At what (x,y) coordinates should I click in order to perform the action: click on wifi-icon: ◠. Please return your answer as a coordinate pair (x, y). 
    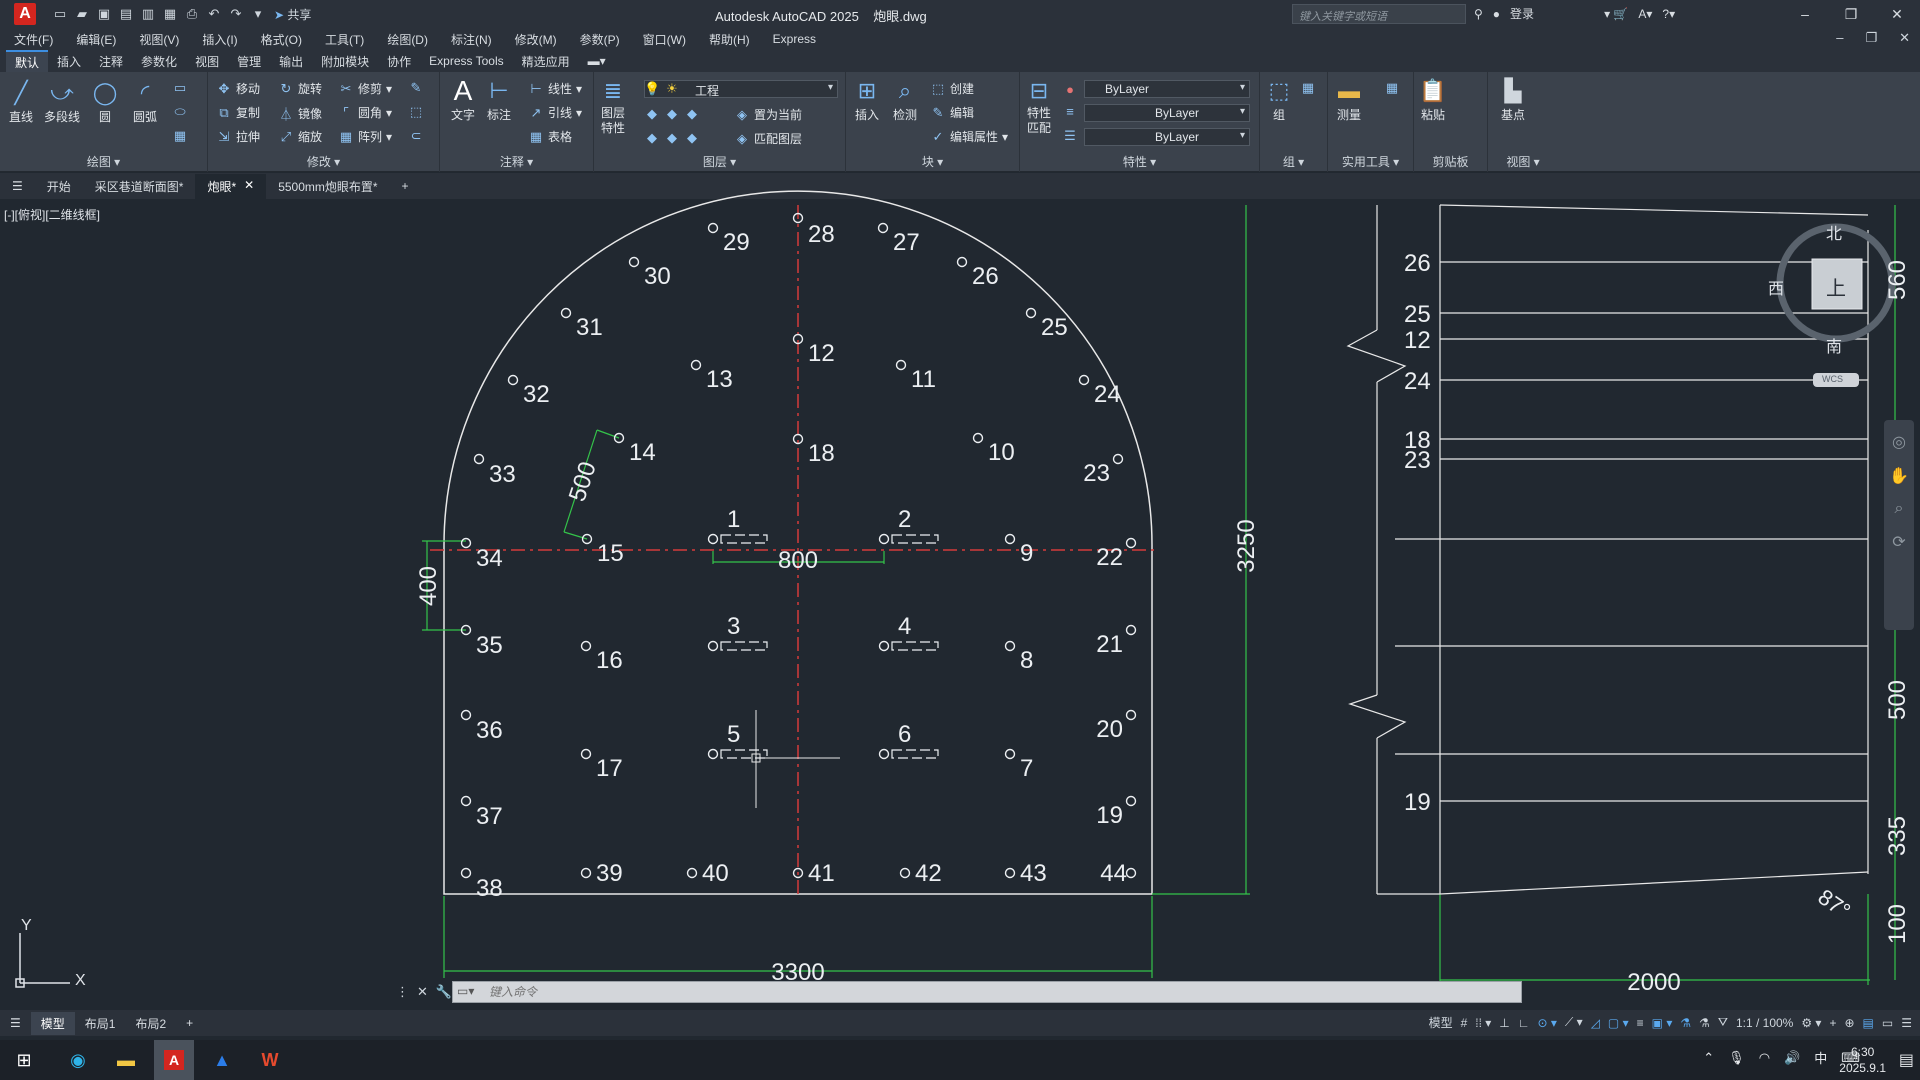
    Looking at the image, I should click on (1764, 1058).